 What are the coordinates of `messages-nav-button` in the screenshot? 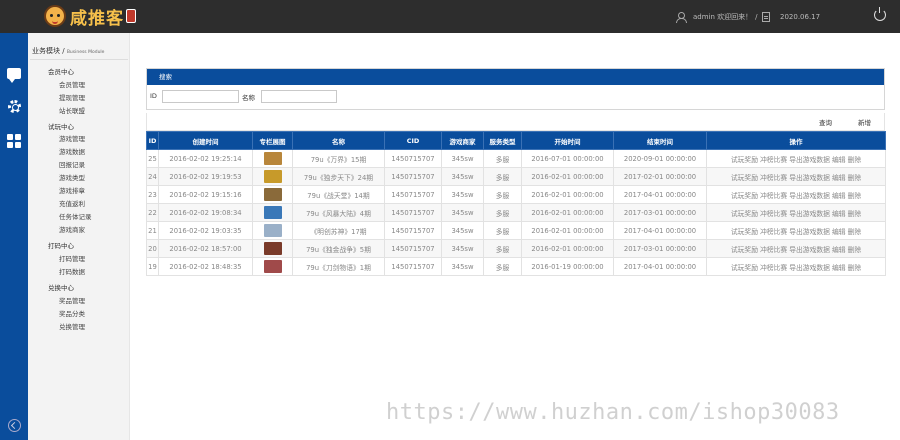 It's located at (14, 73).